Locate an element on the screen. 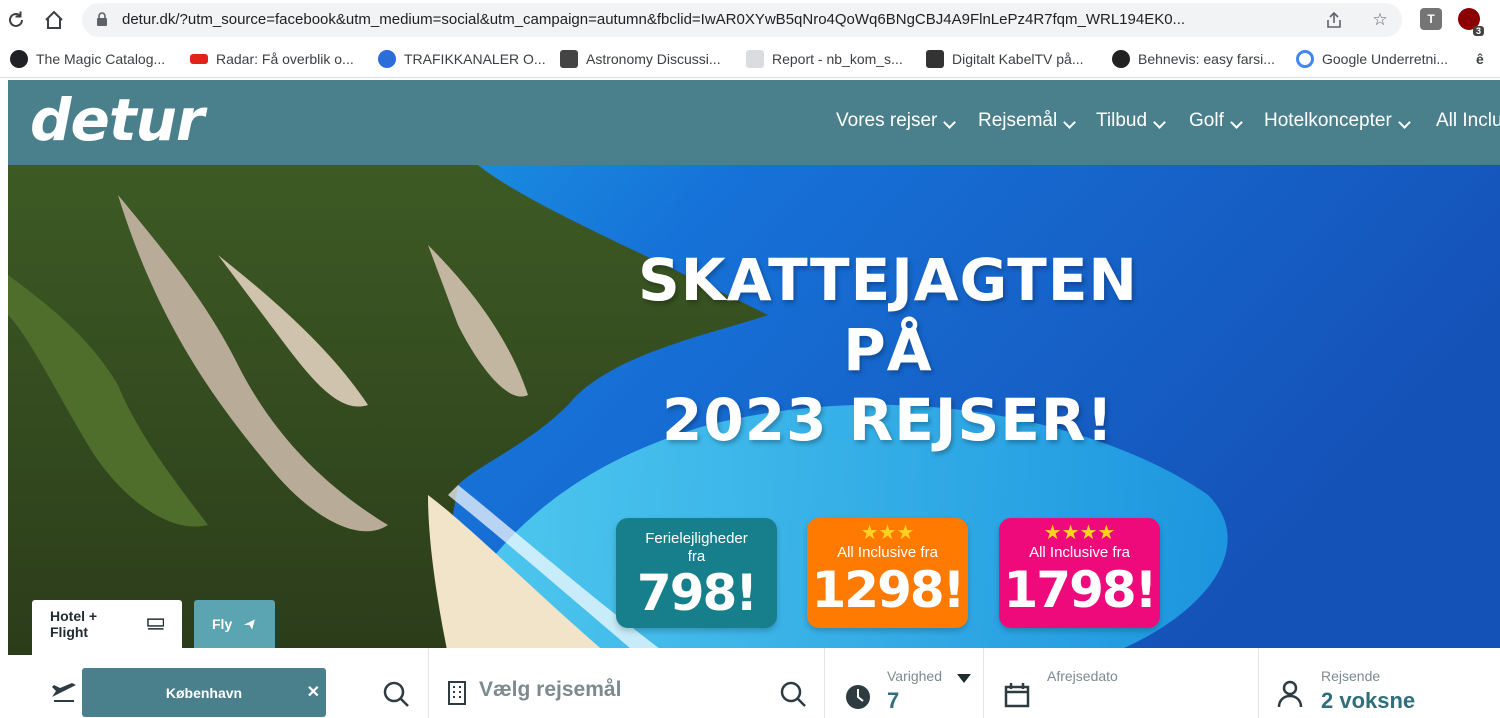 This screenshot has height=718, width=1500. offer-all-inclusive-3-star: ★★★ All Inclusive fra 1298! is located at coordinates (887, 573).